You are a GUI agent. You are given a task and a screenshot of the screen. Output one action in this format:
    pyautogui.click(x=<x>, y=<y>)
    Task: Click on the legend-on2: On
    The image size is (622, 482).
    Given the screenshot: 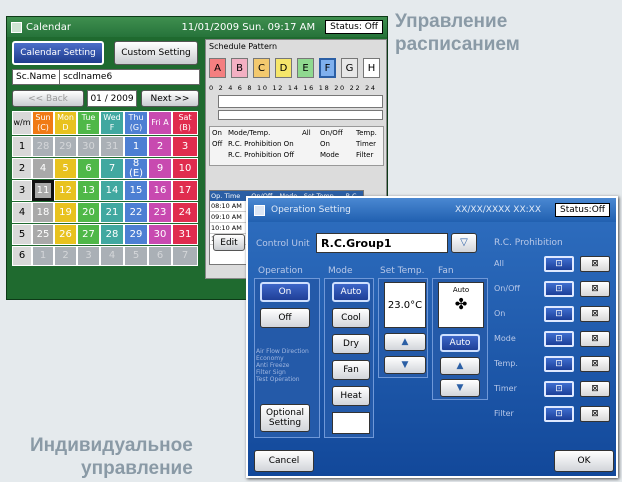 What is the action you would take?
    pyautogui.click(x=325, y=144)
    